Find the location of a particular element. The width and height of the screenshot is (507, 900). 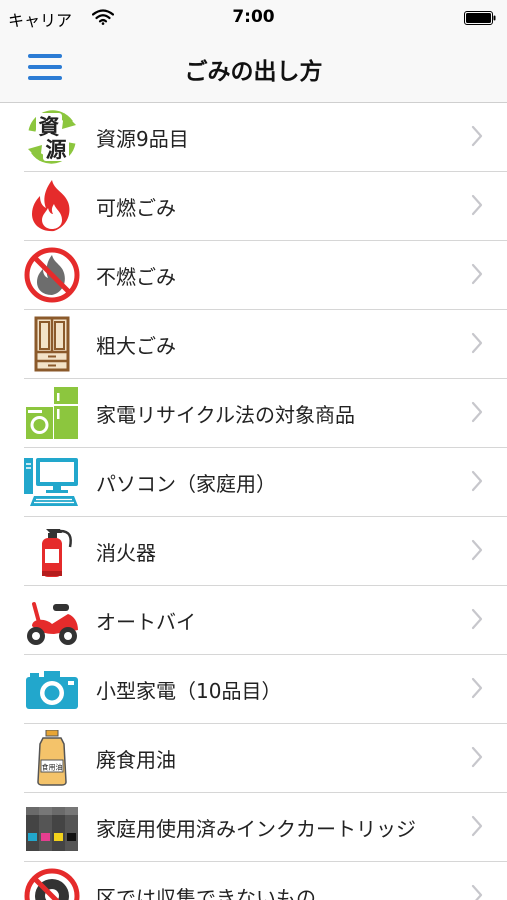

oil-bottle-label: 食用油 is located at coordinates (52, 767).